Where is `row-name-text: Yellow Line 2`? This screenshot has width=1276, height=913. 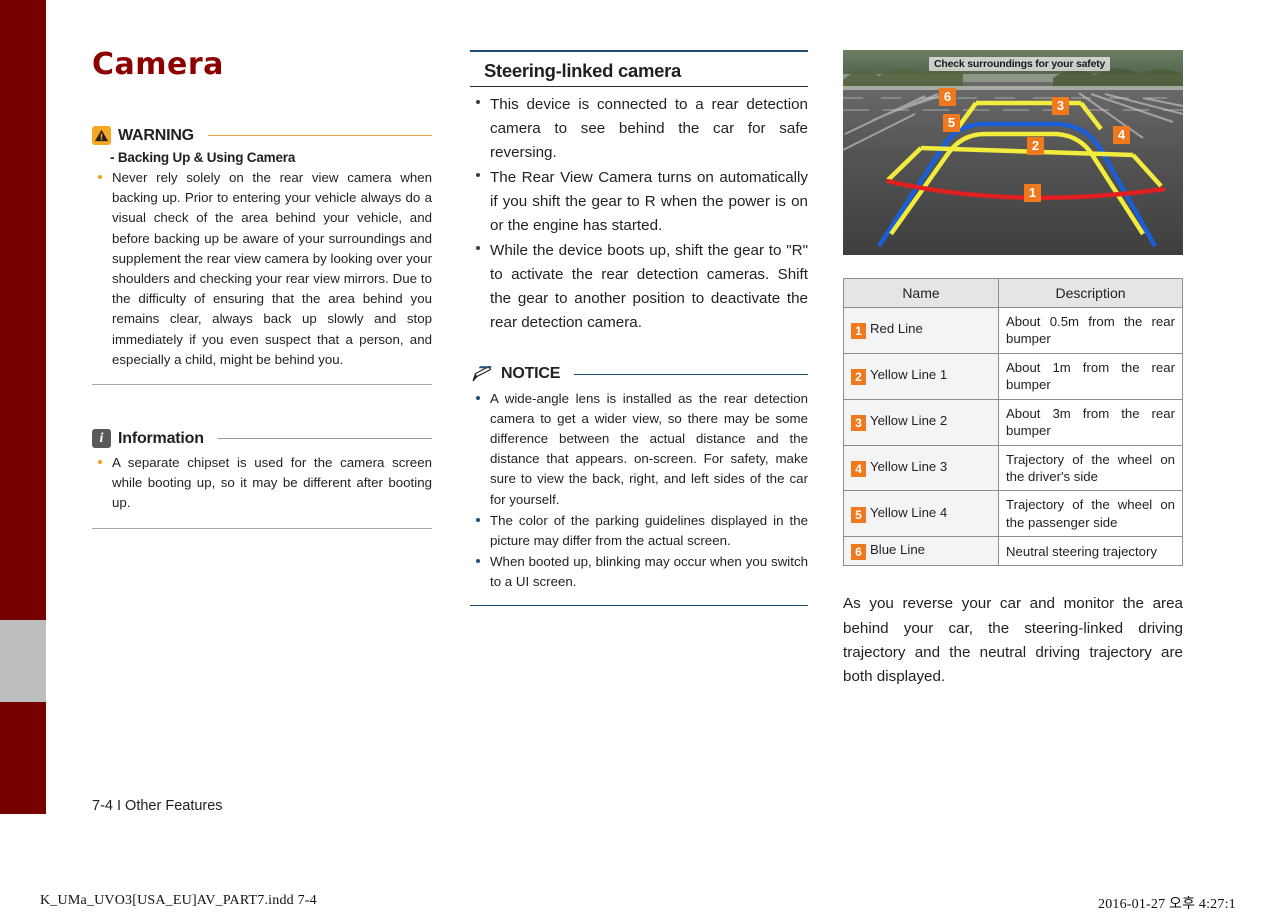 row-name-text: Yellow Line 2 is located at coordinates (909, 421).